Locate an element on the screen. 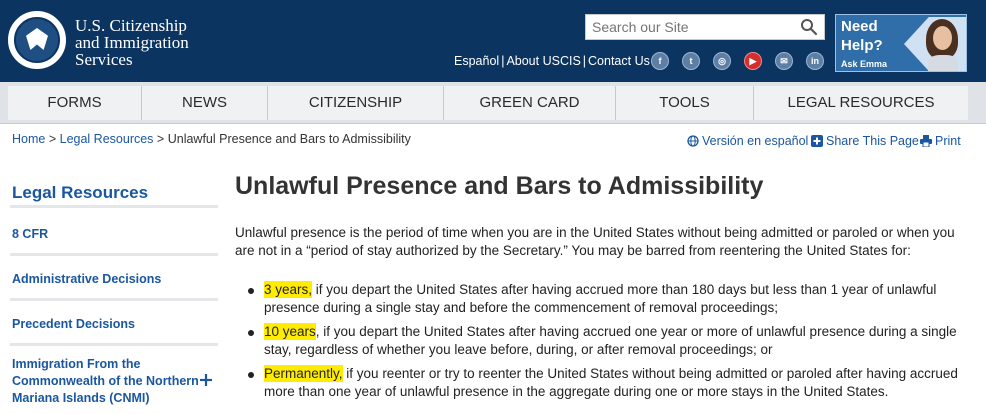  printer-icon is located at coordinates (926, 141).